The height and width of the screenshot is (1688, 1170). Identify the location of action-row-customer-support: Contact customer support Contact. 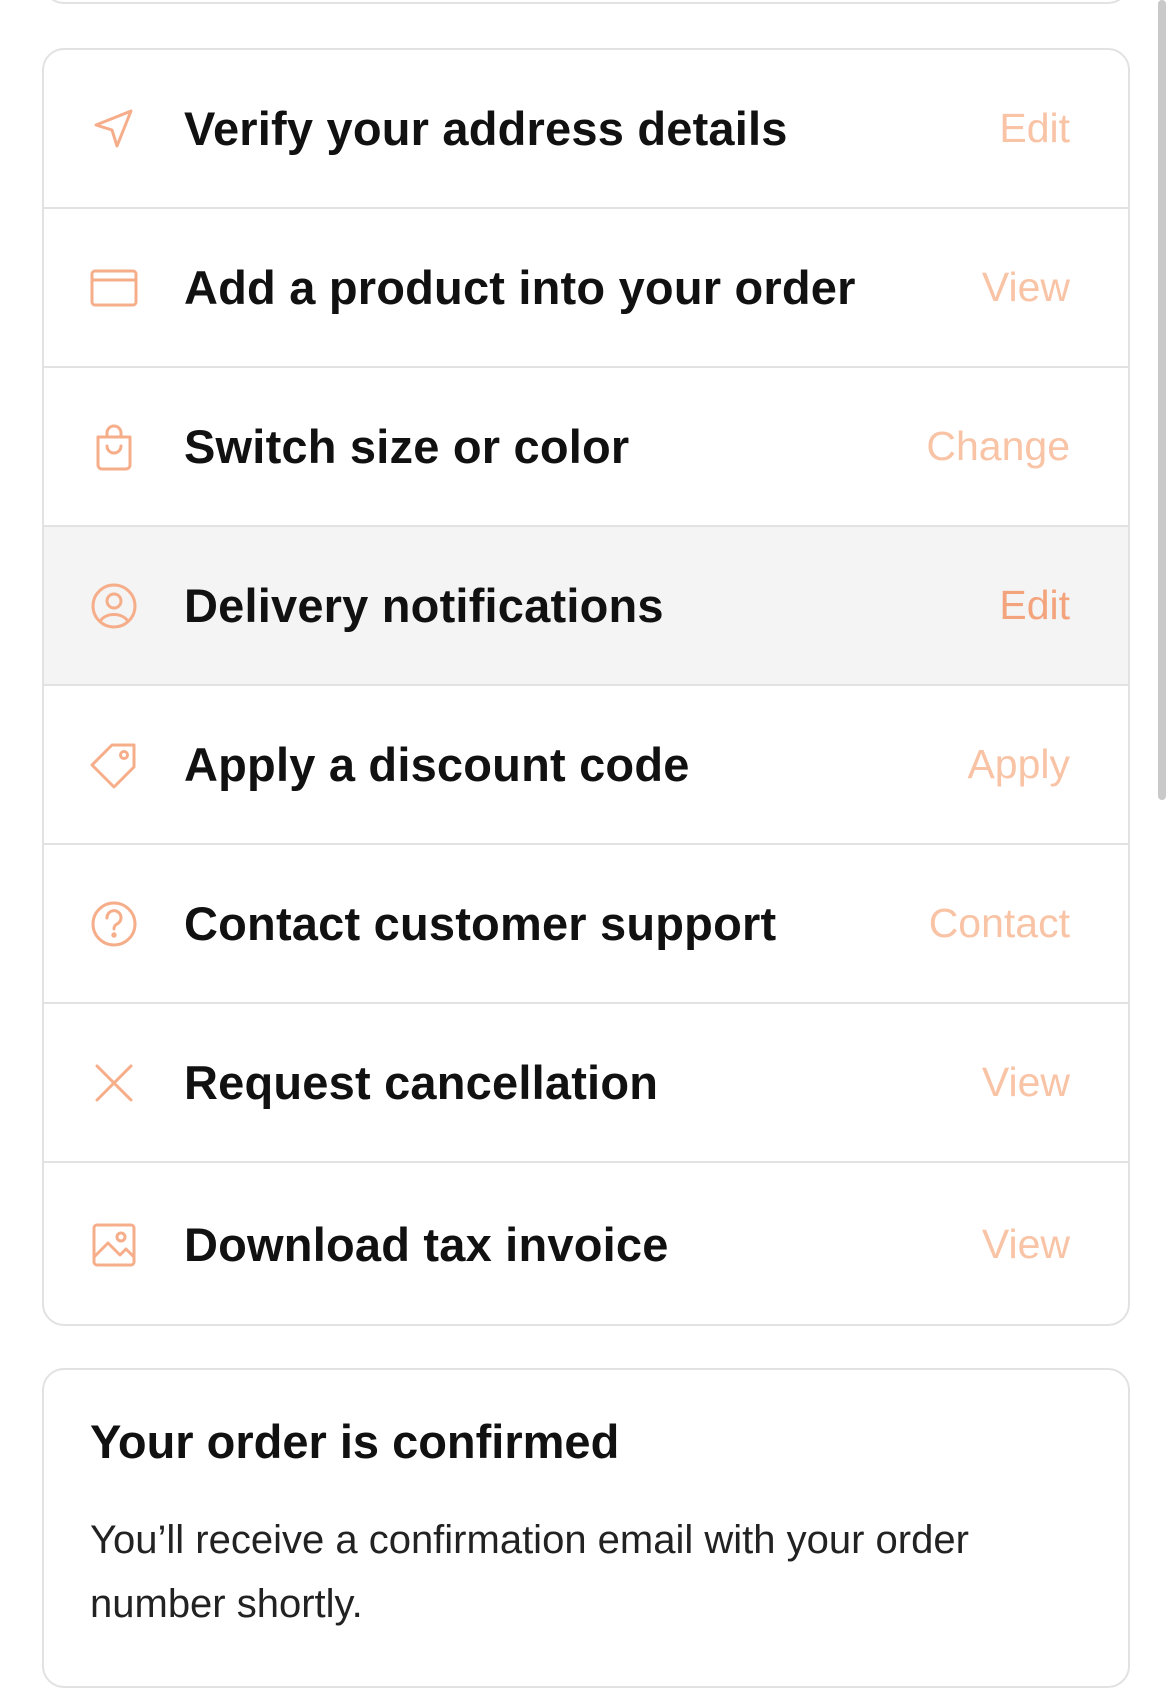
(586, 924).